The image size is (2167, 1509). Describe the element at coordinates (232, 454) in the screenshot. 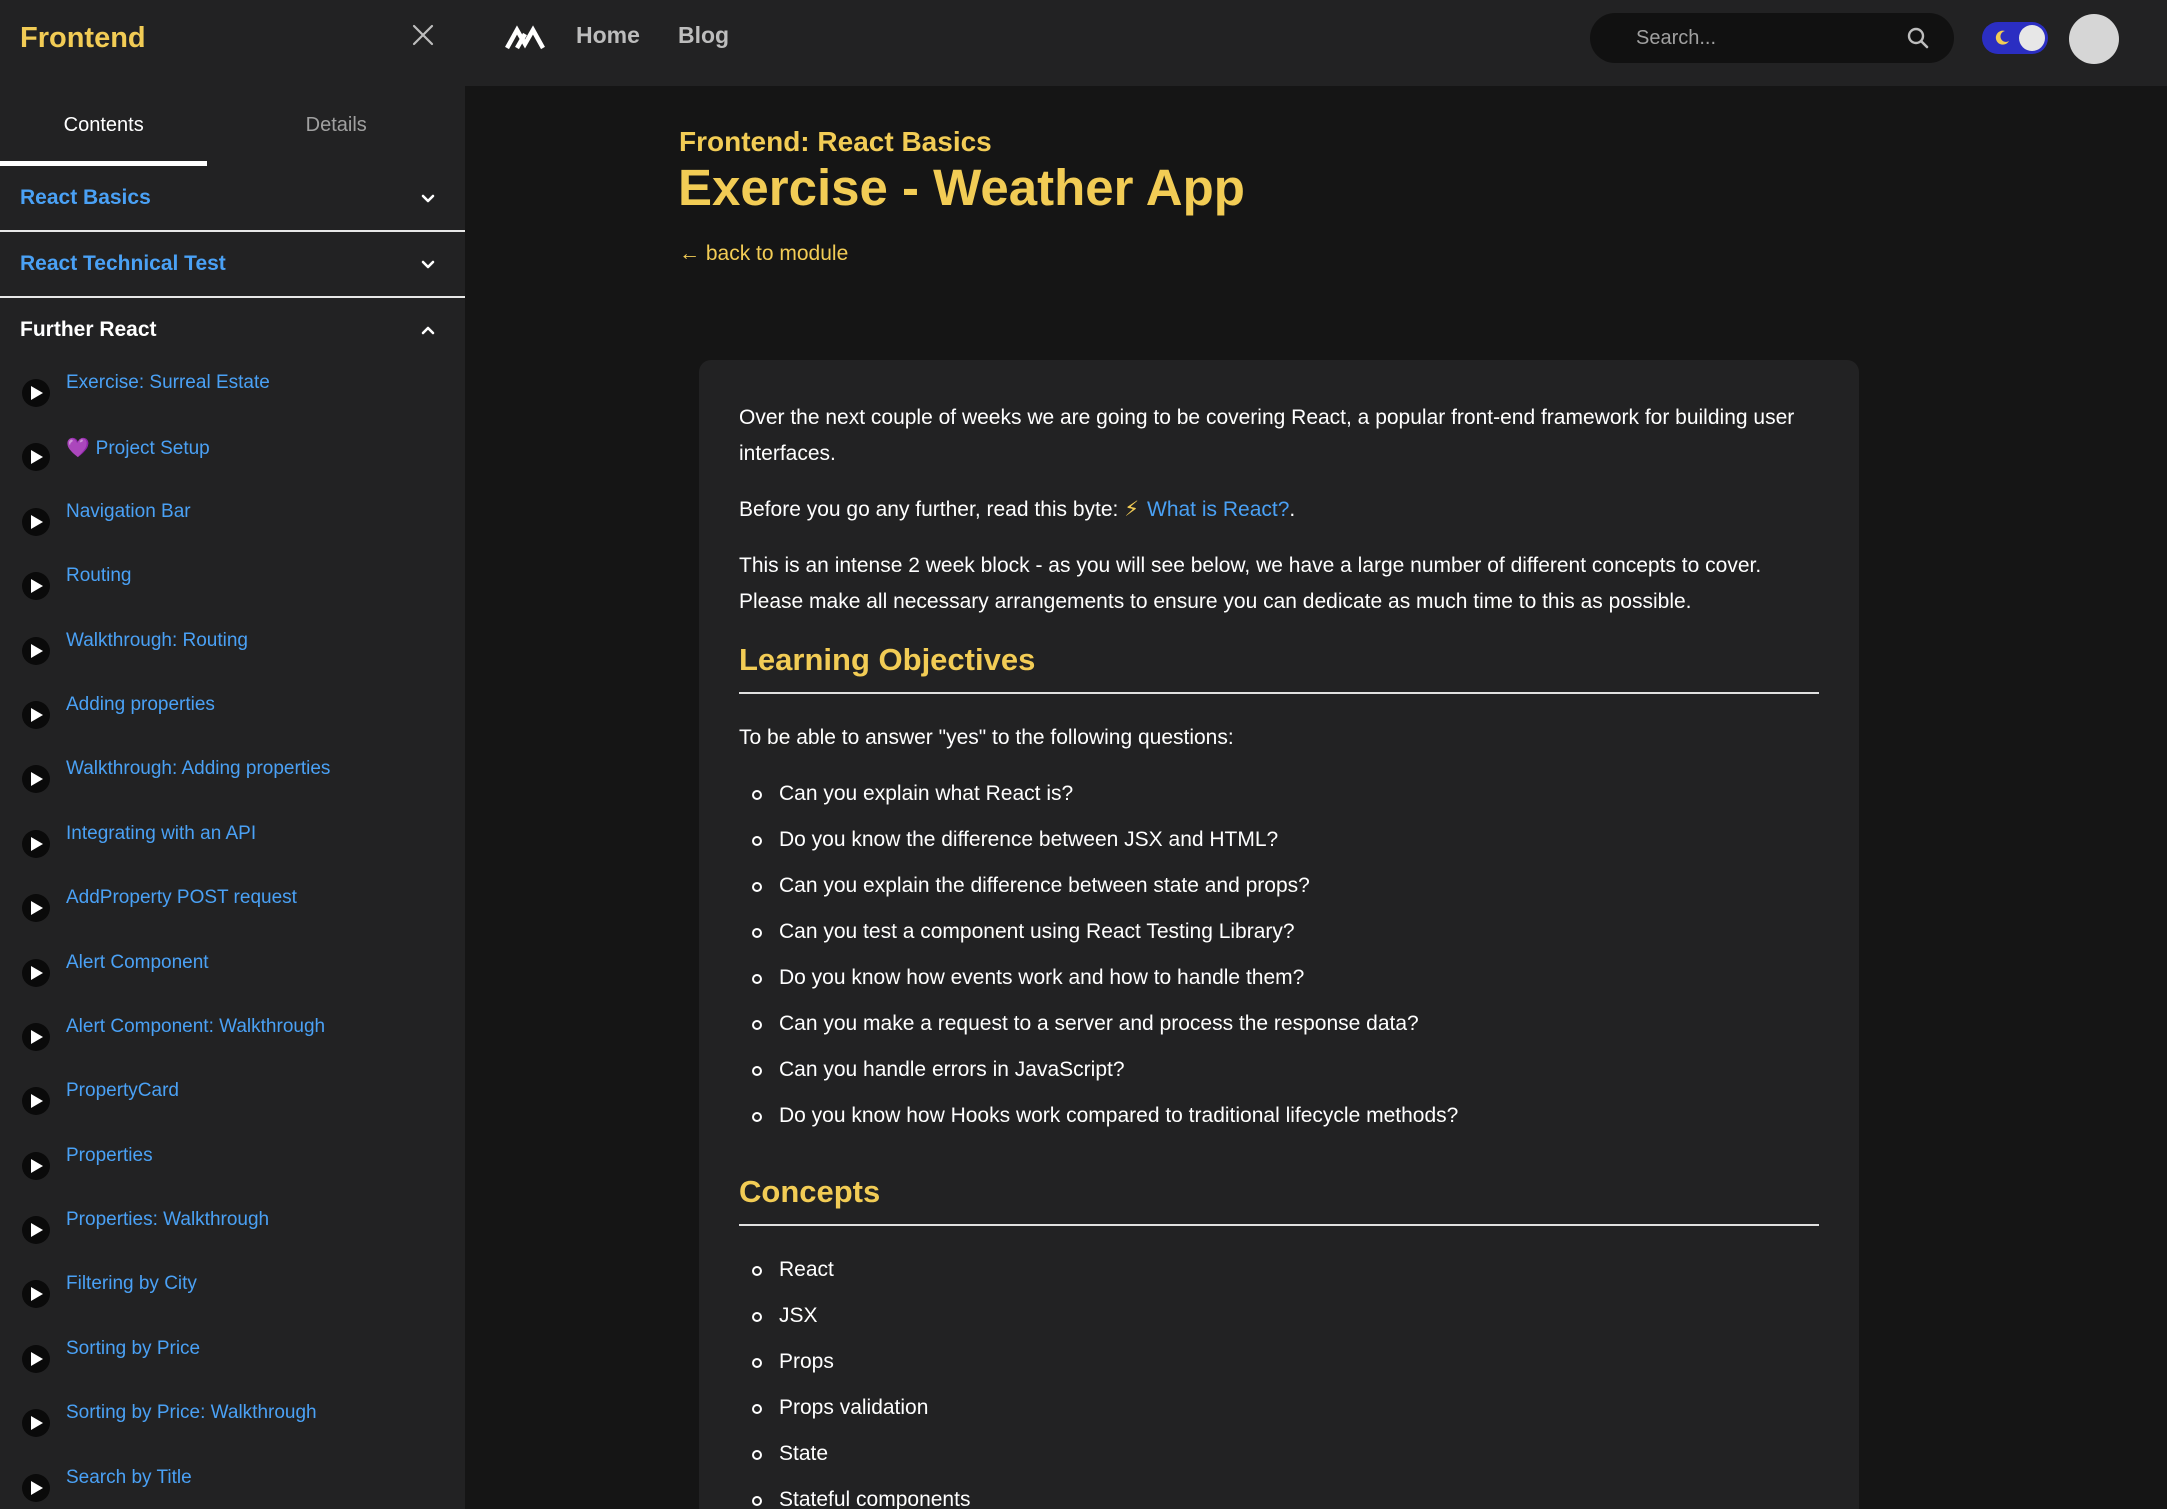

I see `sidebar-lesson-item: 💜 Project Setup` at that location.